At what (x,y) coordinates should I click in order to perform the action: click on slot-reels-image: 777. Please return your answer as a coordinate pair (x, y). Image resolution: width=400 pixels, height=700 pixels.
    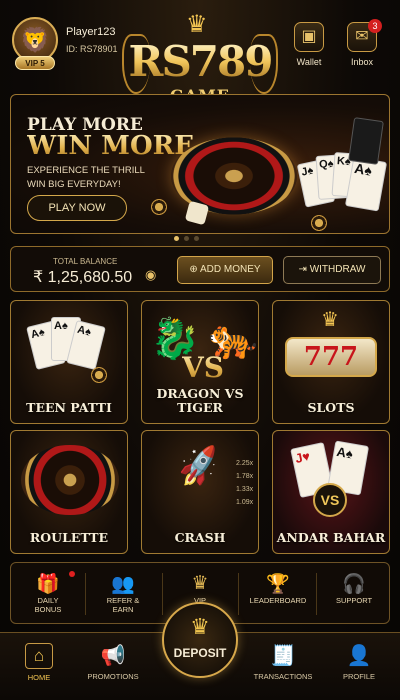
    Looking at the image, I should click on (331, 357).